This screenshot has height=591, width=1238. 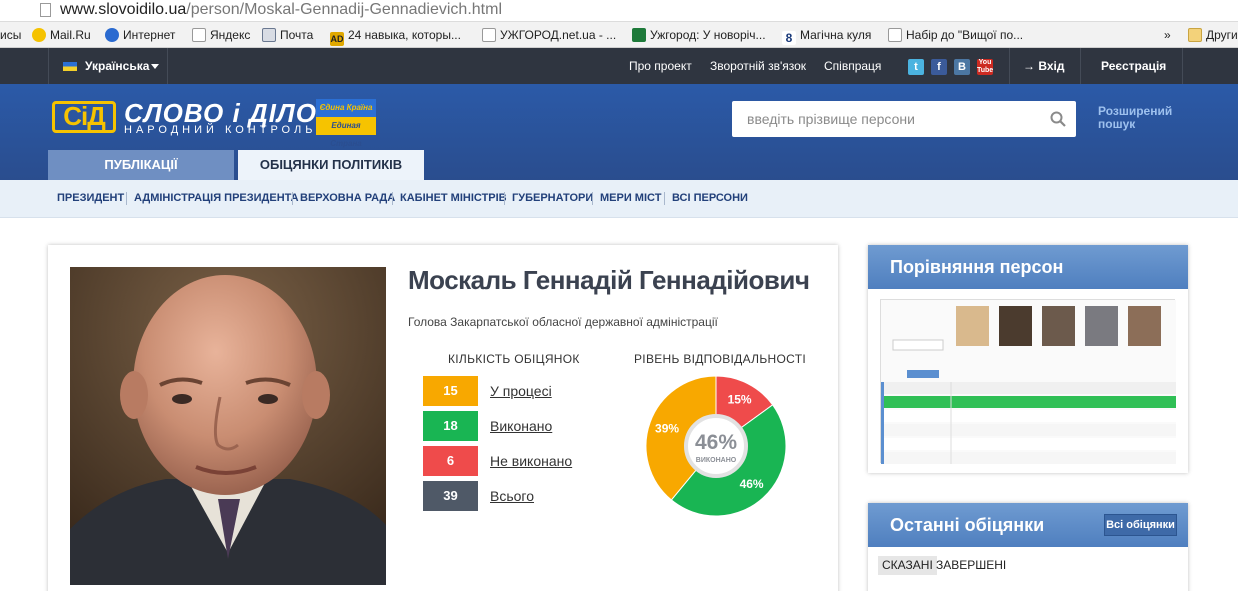 I want to click on not-completed-count: 6, so click(x=450, y=461).